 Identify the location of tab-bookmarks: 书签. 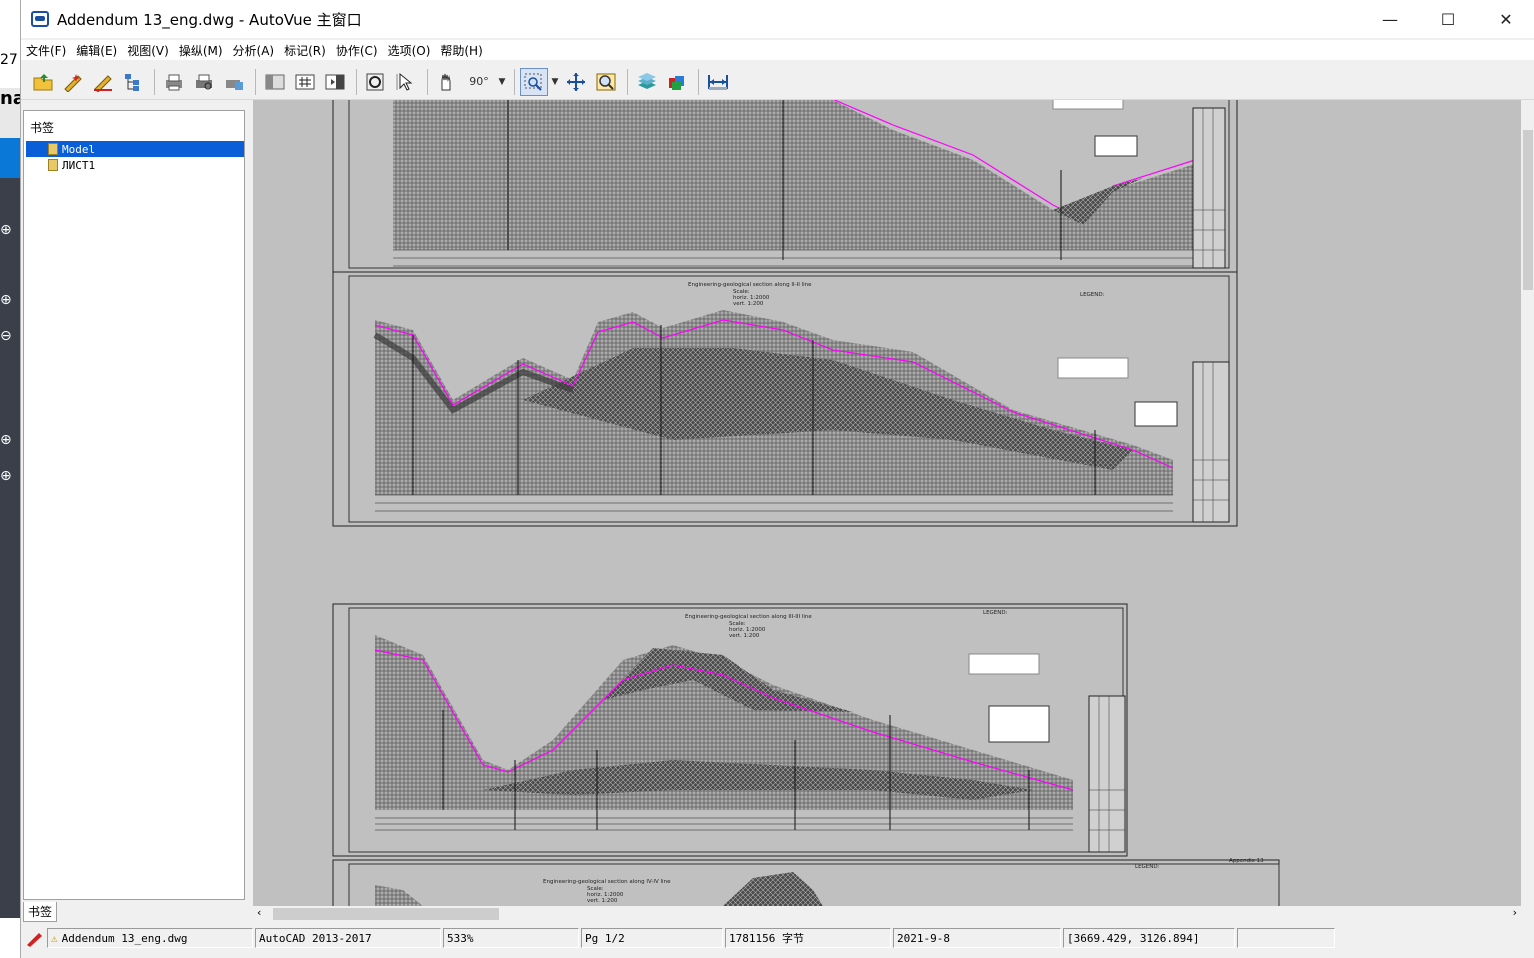
(40, 912).